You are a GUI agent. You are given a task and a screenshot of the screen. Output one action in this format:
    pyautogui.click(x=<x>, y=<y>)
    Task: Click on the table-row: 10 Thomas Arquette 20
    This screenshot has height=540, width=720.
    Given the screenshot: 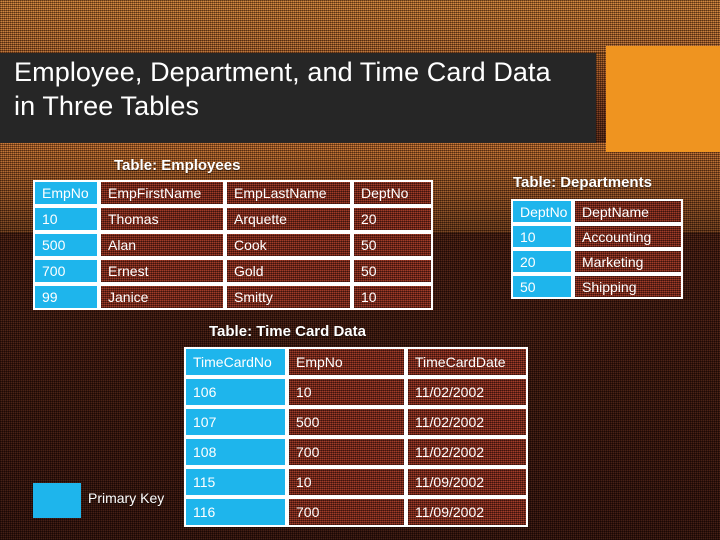 What is the action you would take?
    pyautogui.click(x=233, y=219)
    